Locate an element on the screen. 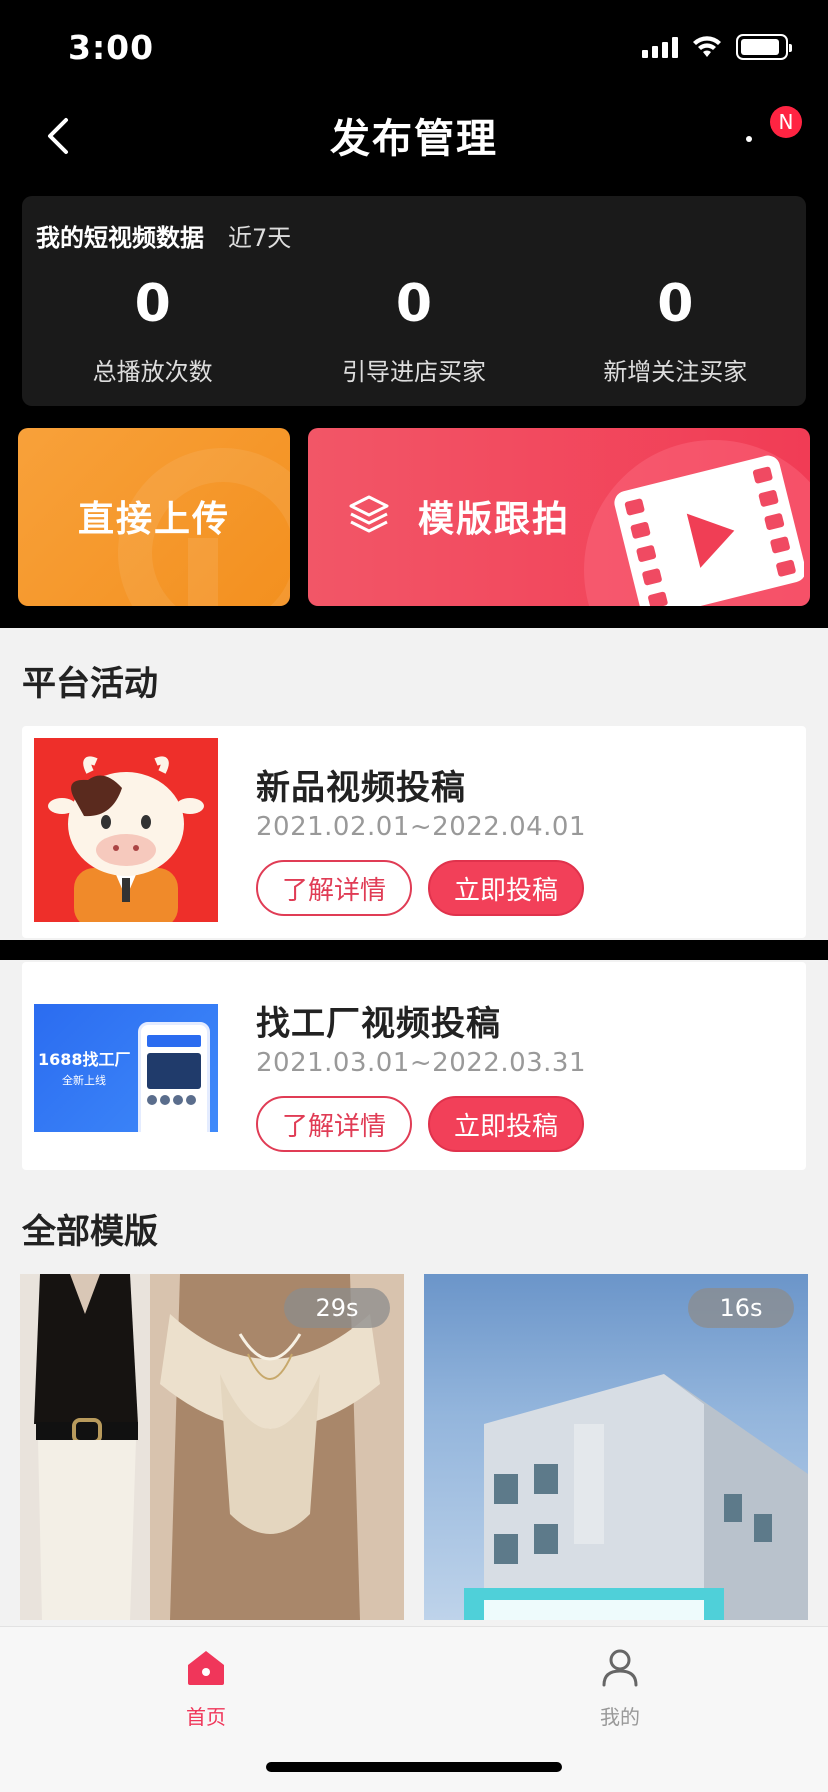 Image resolution: width=828 pixels, height=1792 pixels. person-icon is located at coordinates (620, 1668).